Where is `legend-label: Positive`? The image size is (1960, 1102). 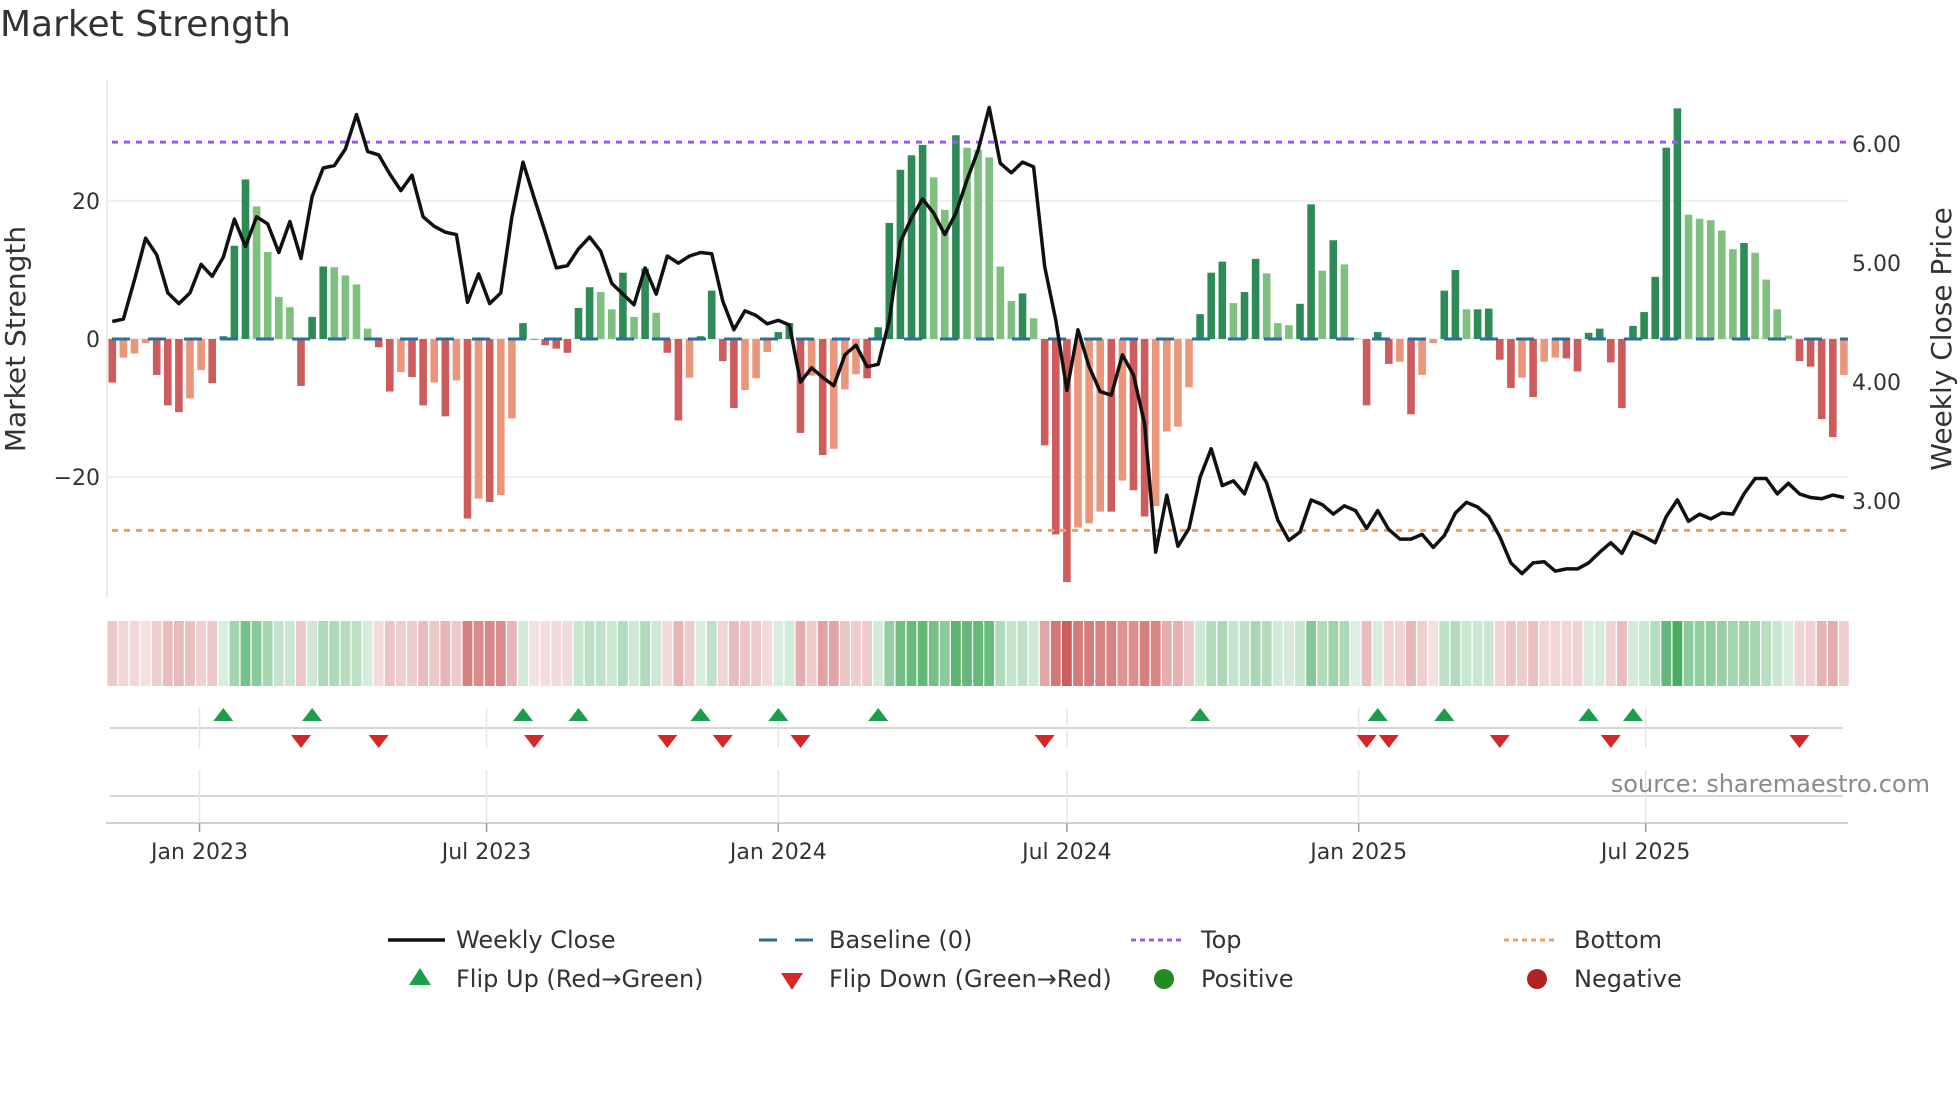 legend-label: Positive is located at coordinates (1247, 979).